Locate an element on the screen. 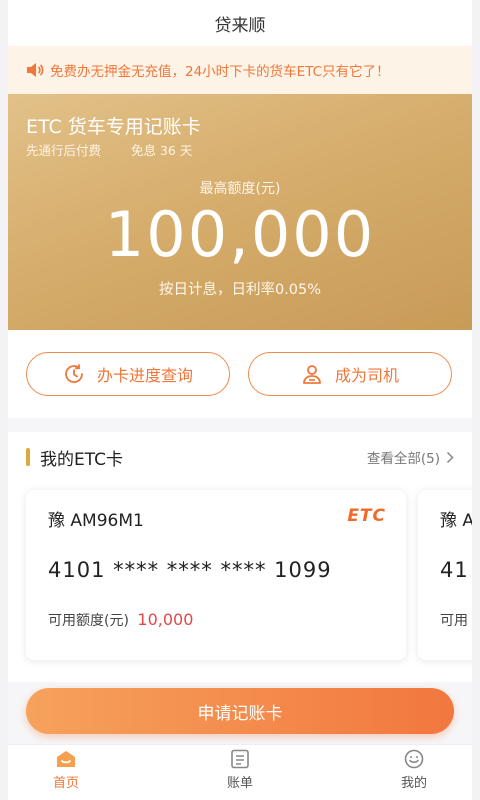 The width and height of the screenshot is (480, 800). bill-icon is located at coordinates (240, 759).